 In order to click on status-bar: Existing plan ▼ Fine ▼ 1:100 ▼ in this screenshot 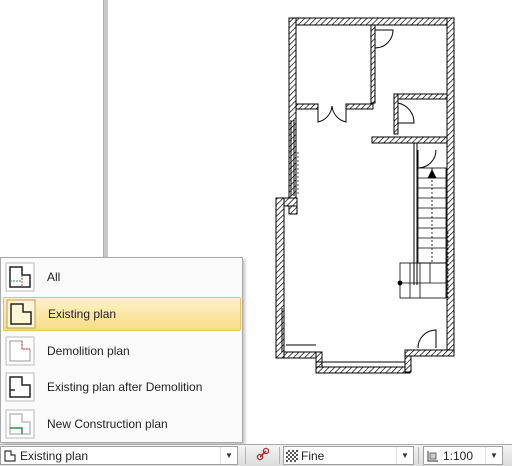, I will do `click(256, 455)`.